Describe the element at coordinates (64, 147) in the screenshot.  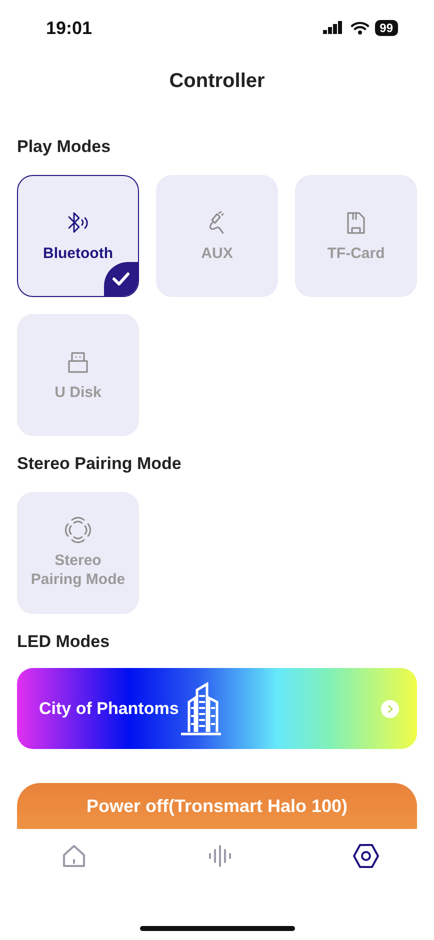
I see `section-heading: Play Modes` at that location.